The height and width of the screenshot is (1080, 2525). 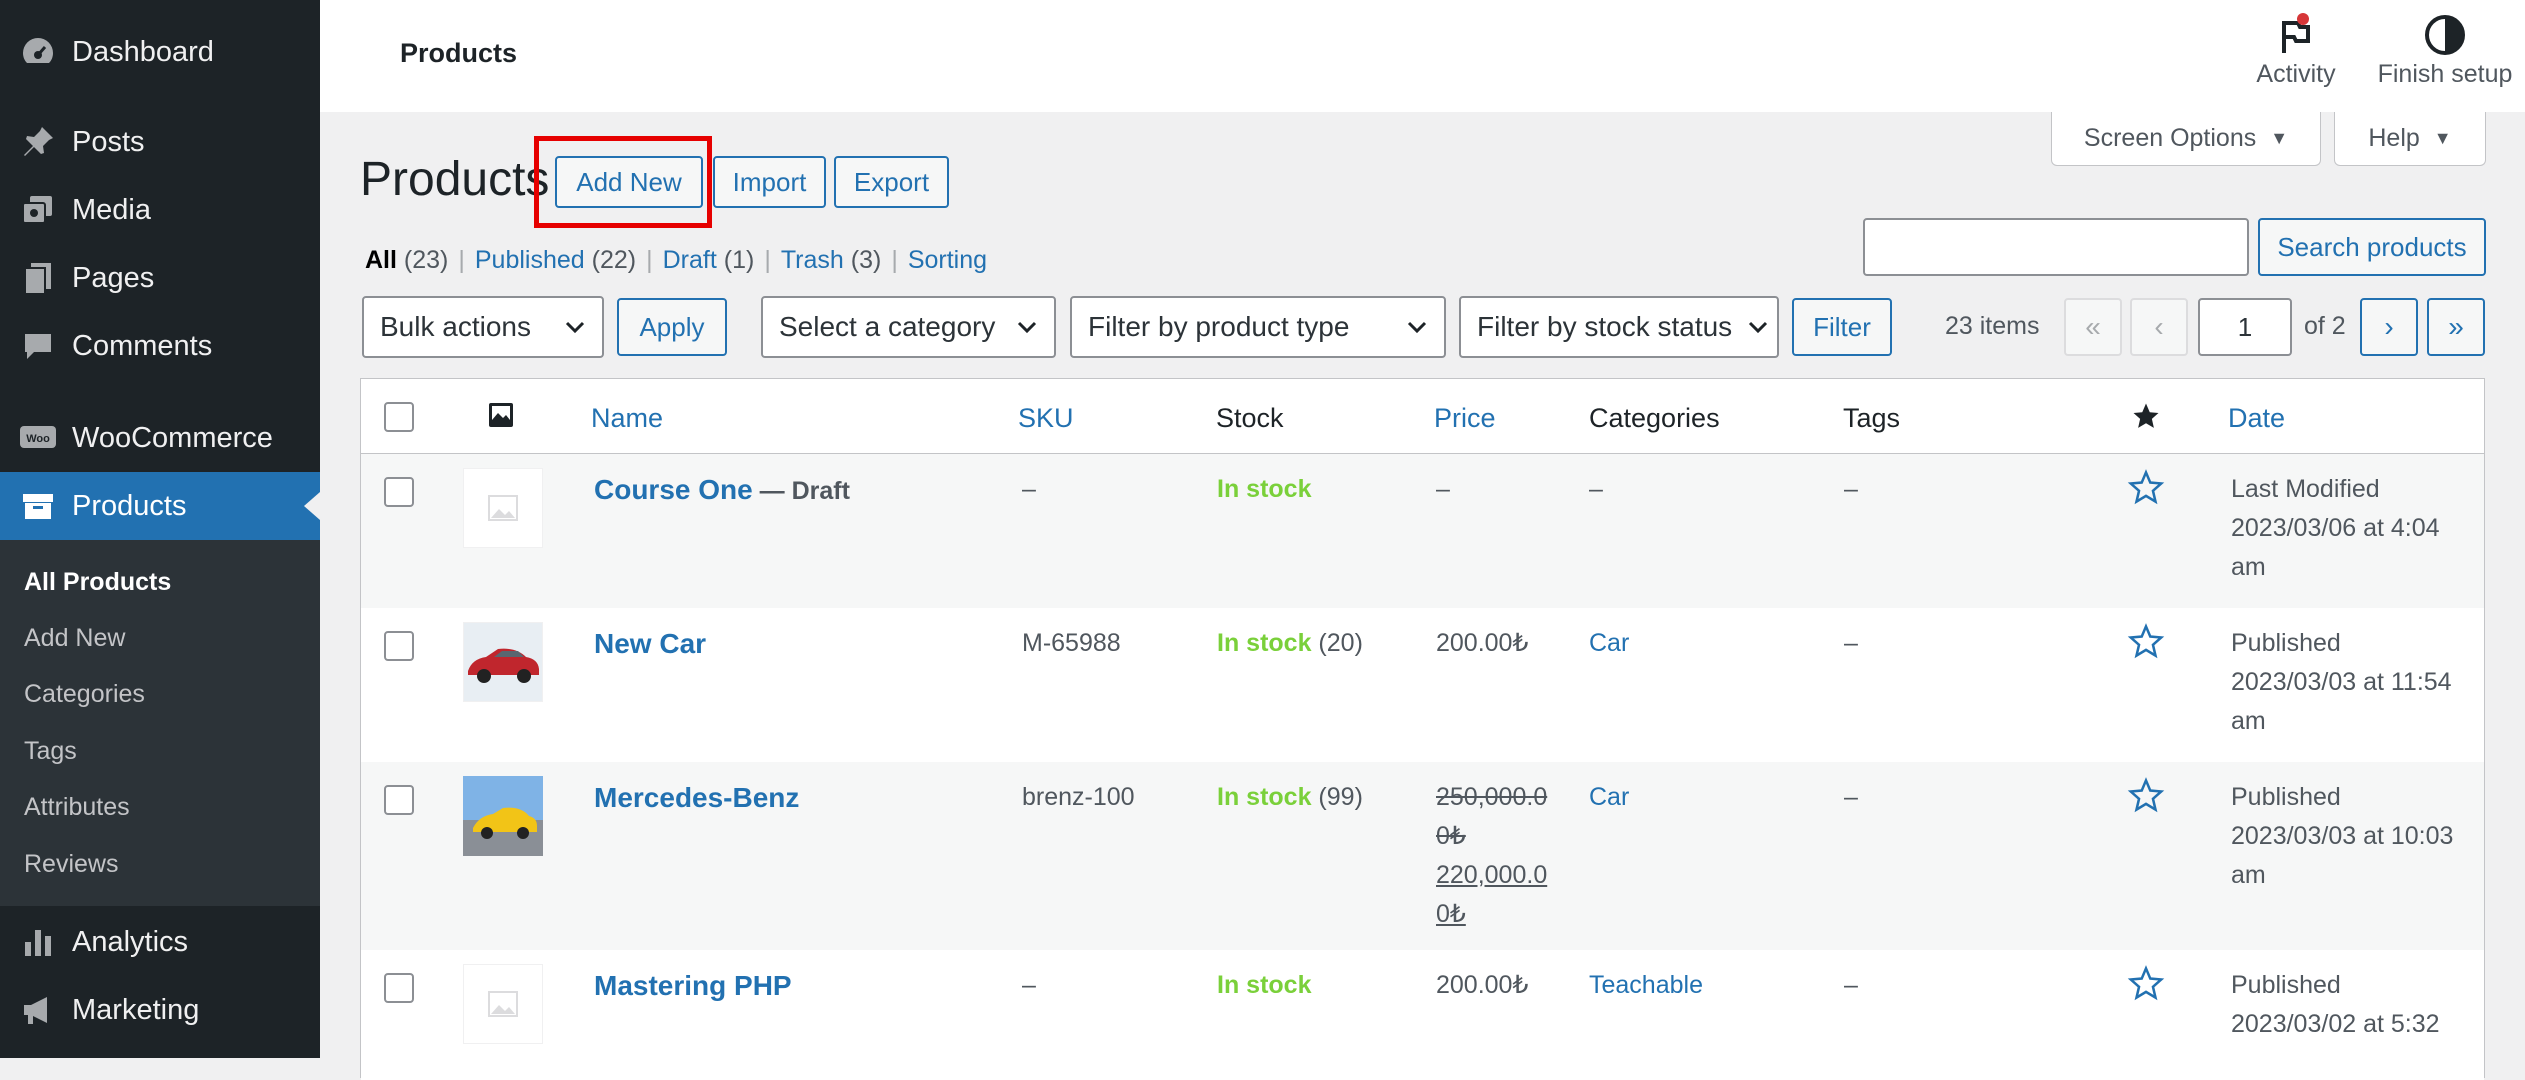 I want to click on apply-button: Apply, so click(x=672, y=327).